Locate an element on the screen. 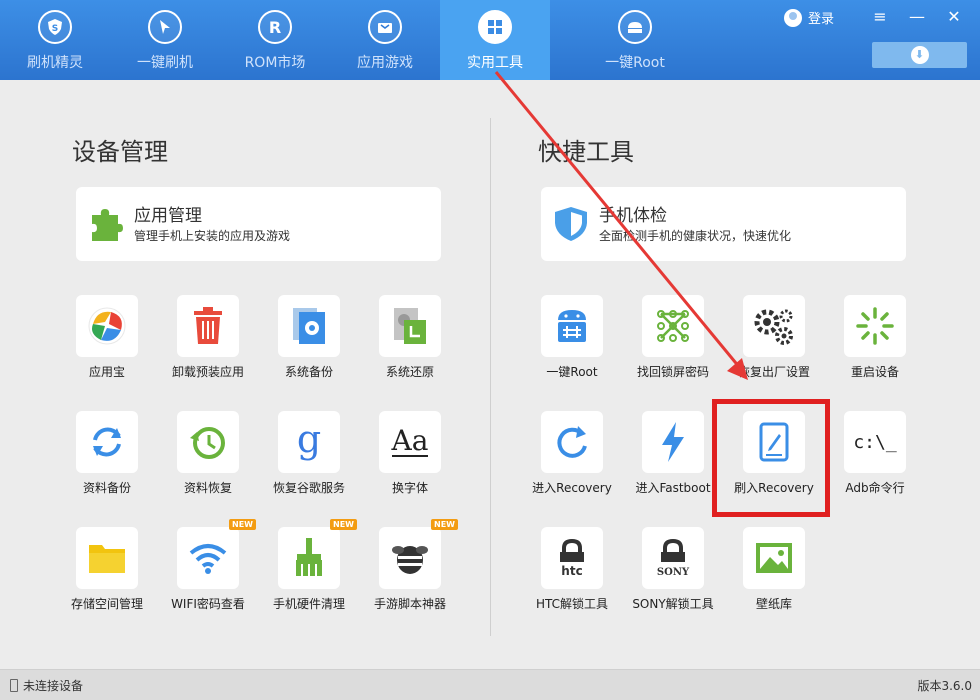 This screenshot has height=700, width=980. tool-system-backup: 系统备份 is located at coordinates (309, 345).